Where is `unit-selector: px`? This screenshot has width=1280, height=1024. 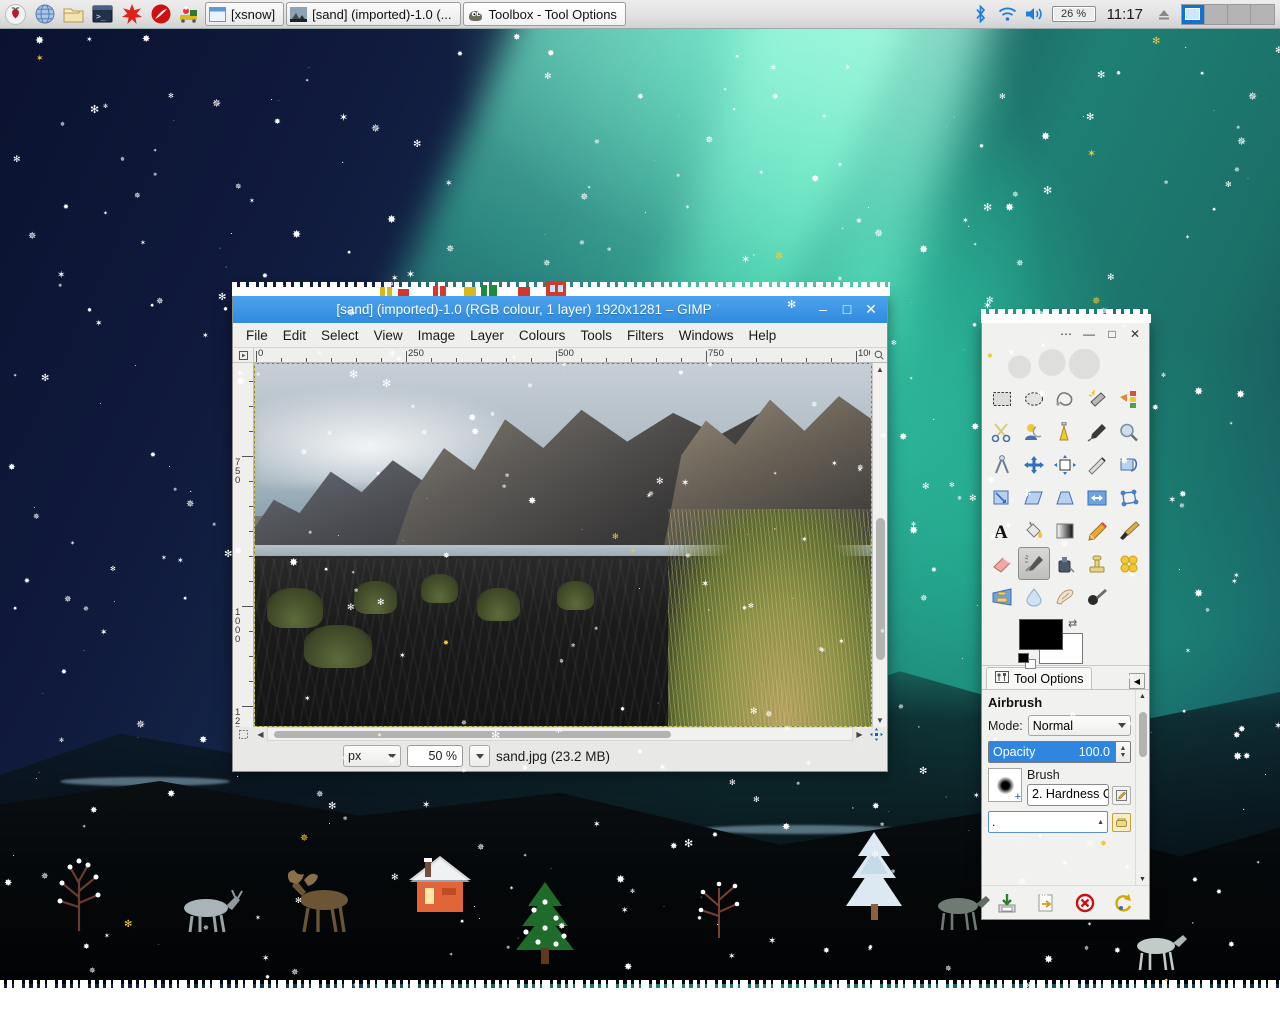 unit-selector: px is located at coordinates (372, 756).